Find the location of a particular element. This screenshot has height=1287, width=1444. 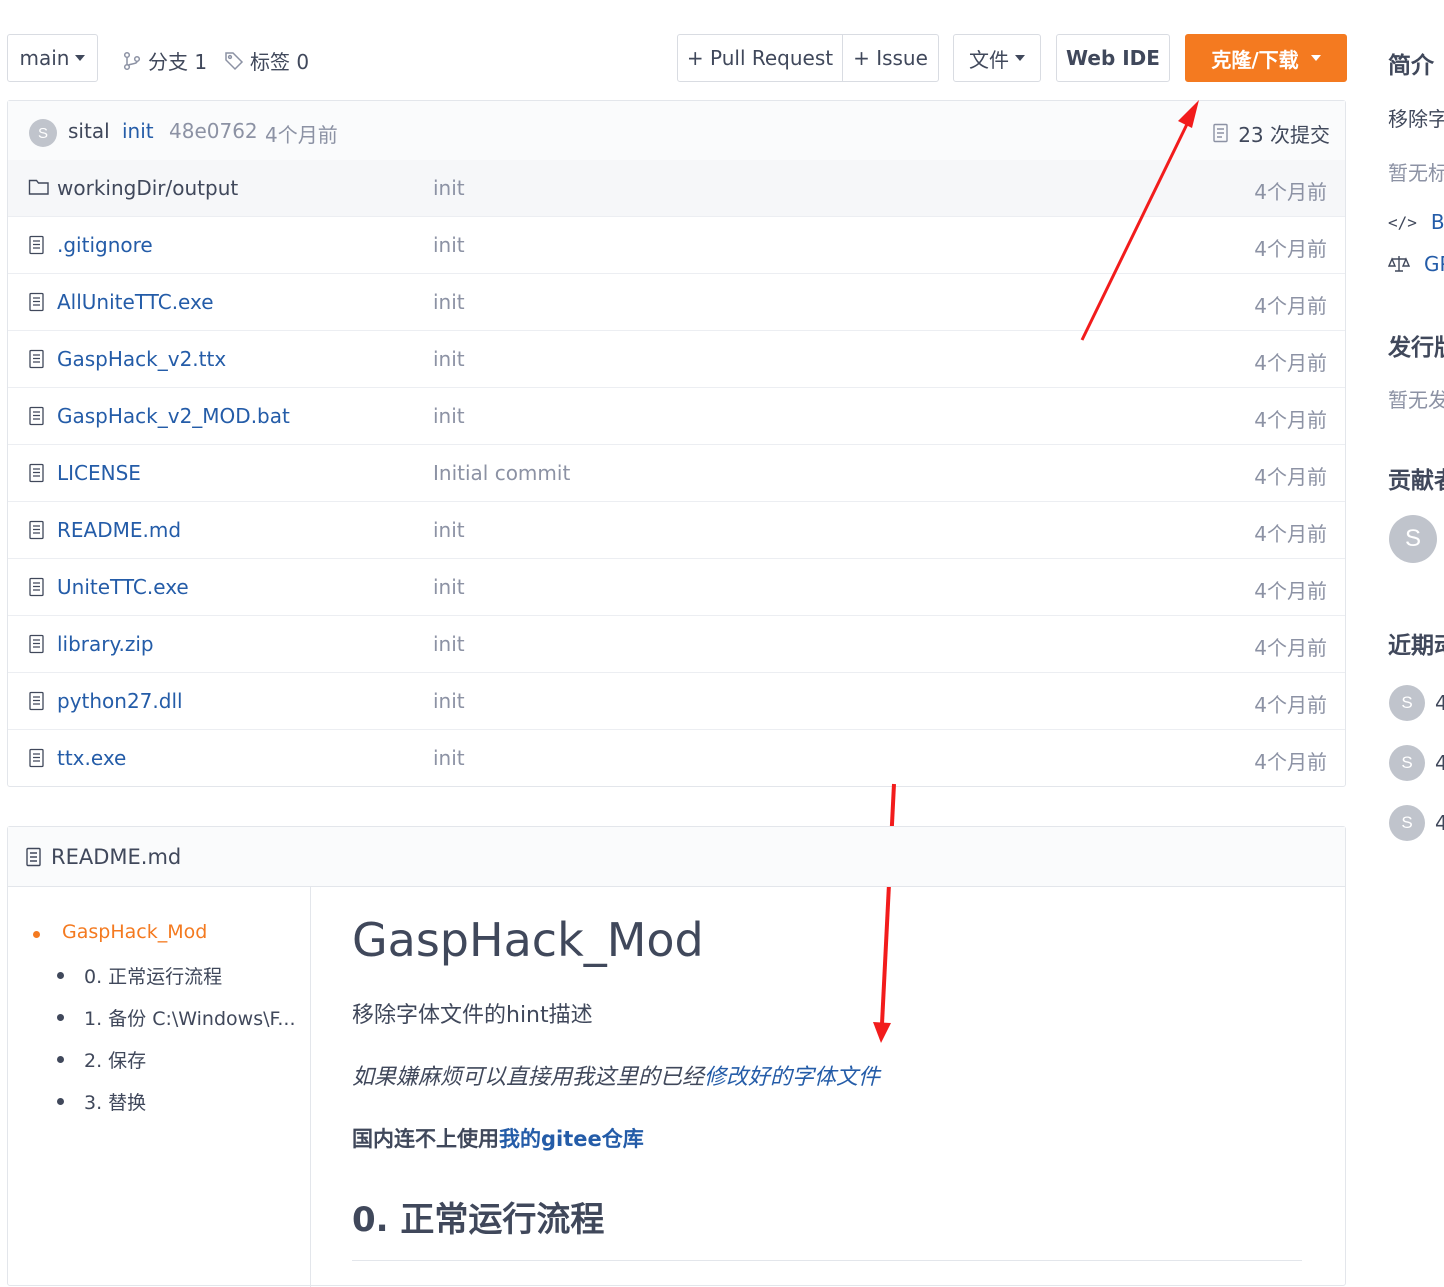

readme-title: GaspHack_Mod is located at coordinates (528, 940).